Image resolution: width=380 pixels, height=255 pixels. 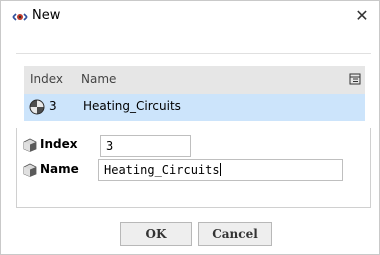 I want to click on eye-icon, so click(x=20, y=16).